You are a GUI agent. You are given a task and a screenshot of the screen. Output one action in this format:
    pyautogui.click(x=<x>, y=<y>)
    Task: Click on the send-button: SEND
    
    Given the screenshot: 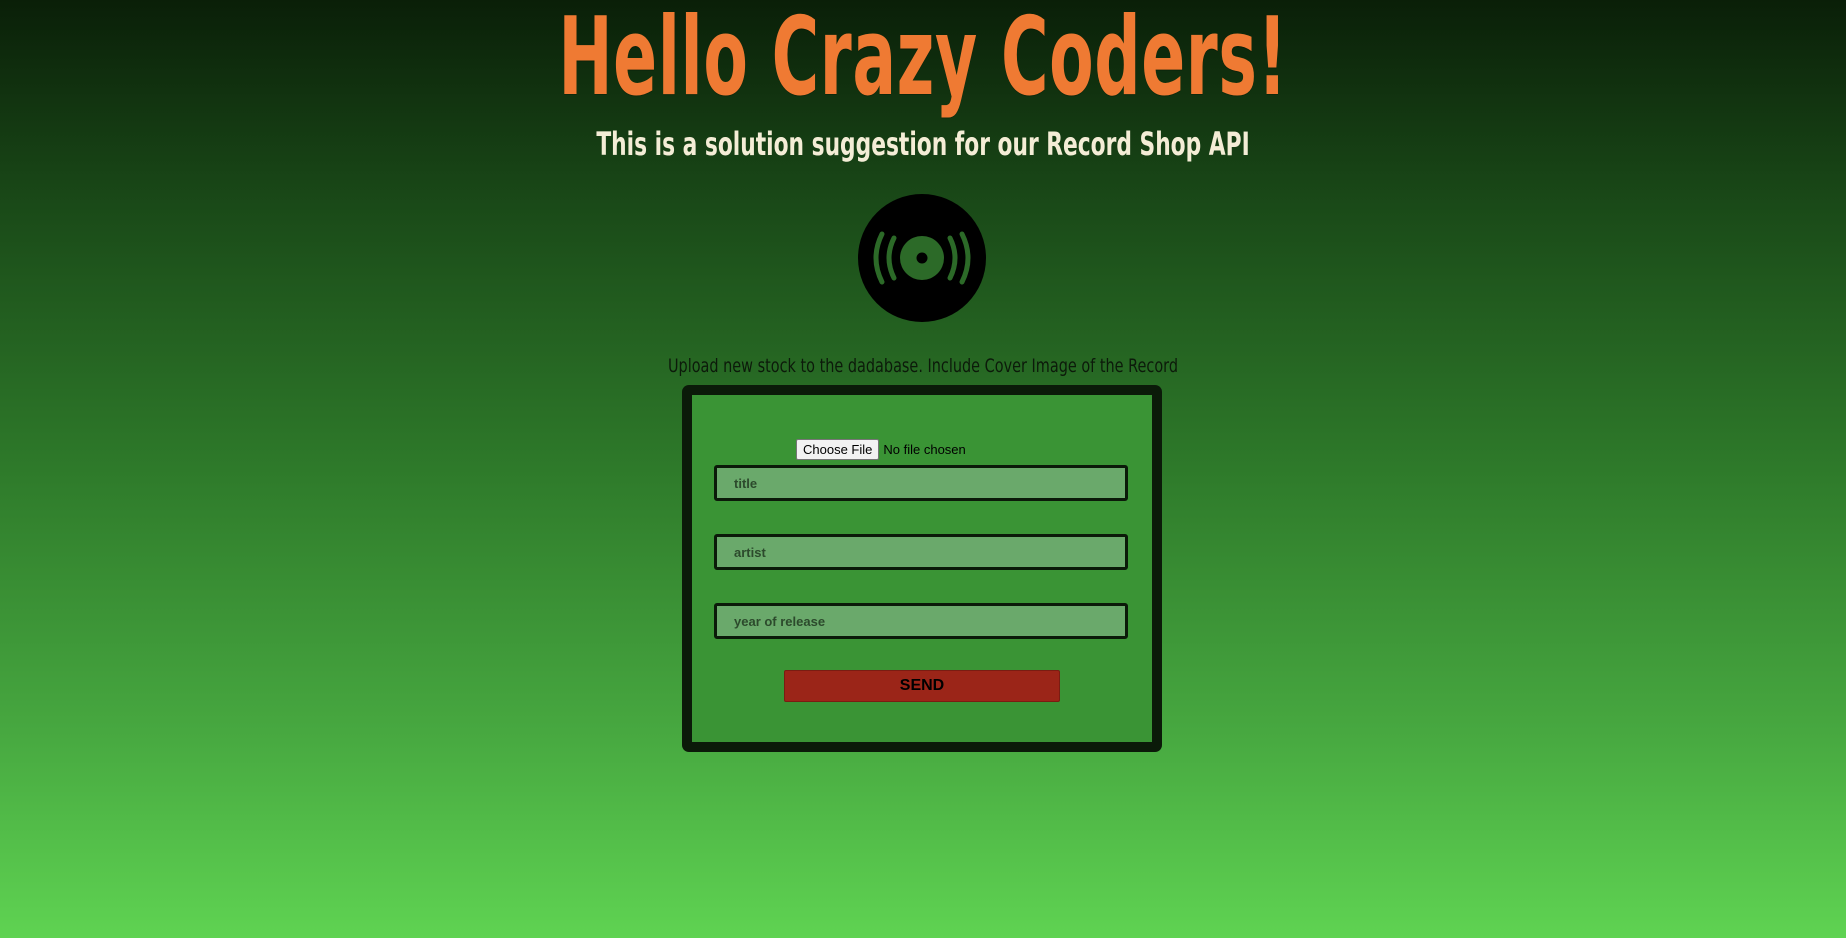 What is the action you would take?
    pyautogui.click(x=922, y=686)
    